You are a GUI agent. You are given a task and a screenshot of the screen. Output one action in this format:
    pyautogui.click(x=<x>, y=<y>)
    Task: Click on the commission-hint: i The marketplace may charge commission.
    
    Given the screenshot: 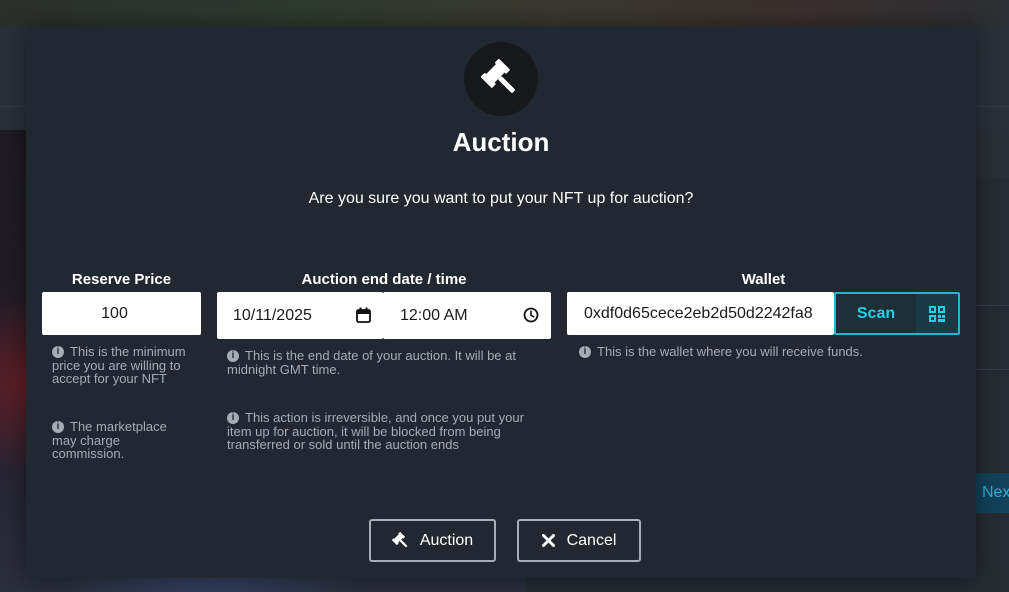 What is the action you would take?
    pyautogui.click(x=109, y=440)
    